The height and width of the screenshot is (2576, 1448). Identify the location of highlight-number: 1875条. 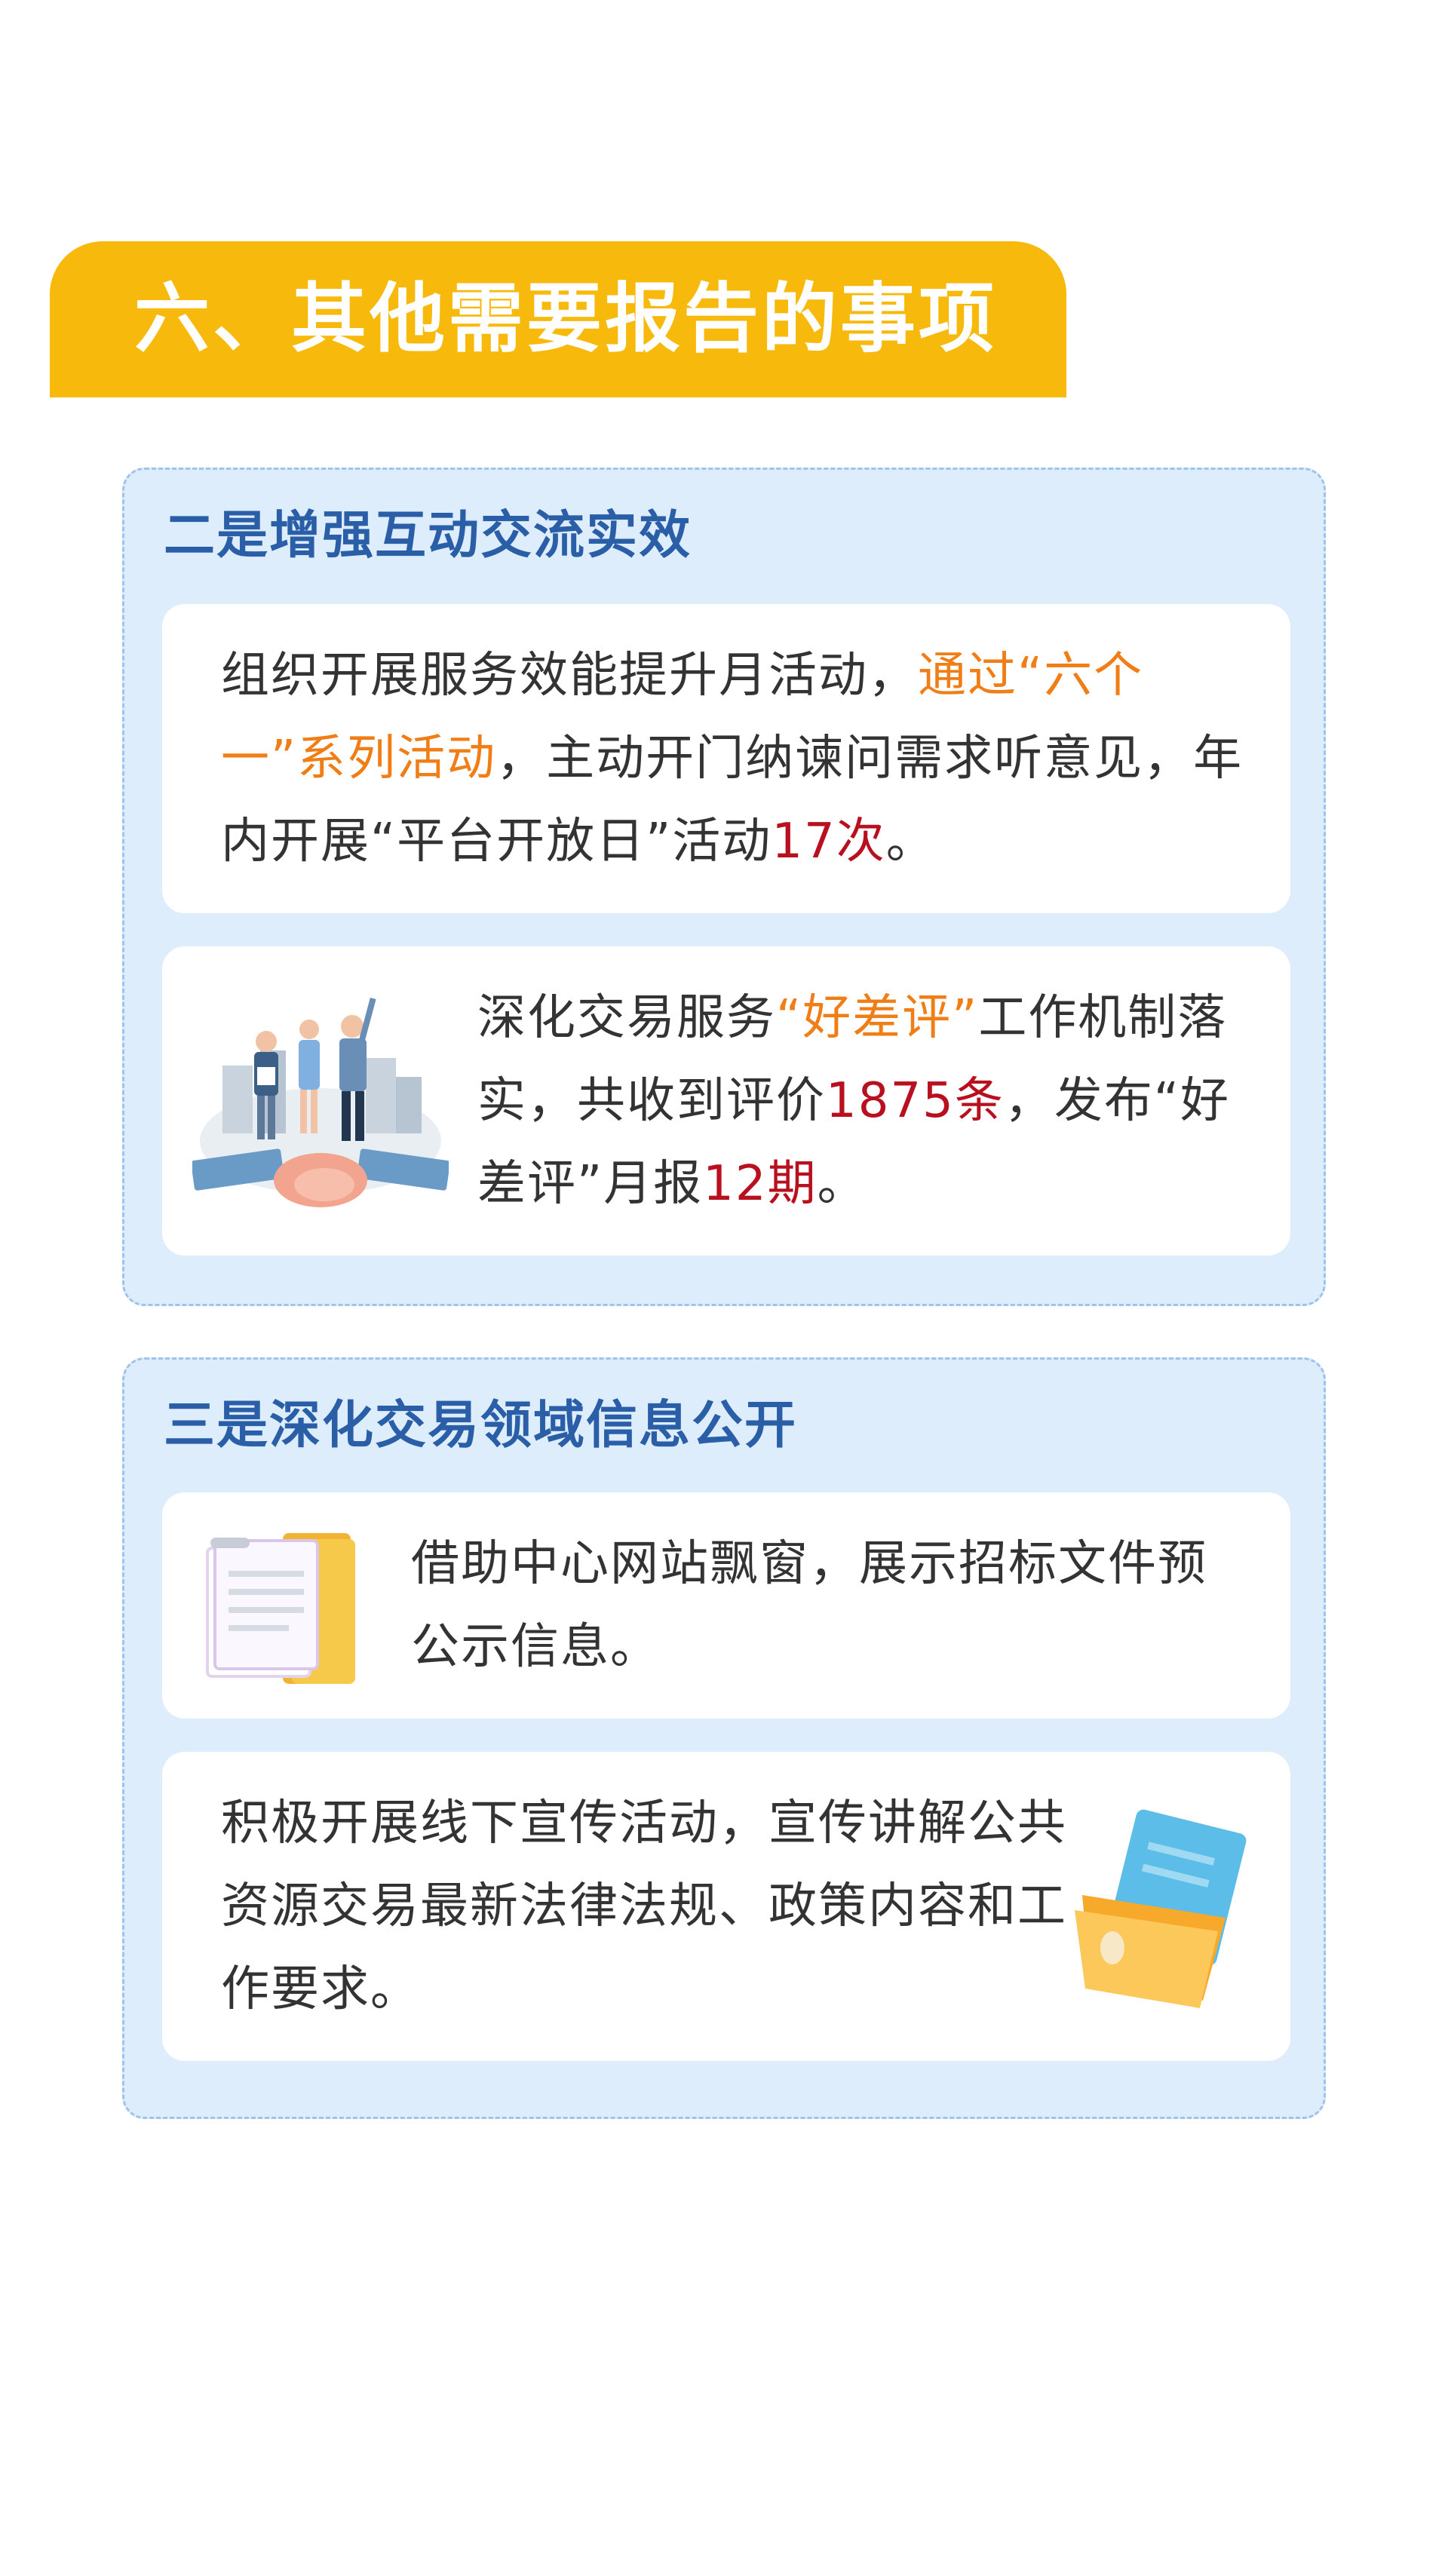
(915, 1101).